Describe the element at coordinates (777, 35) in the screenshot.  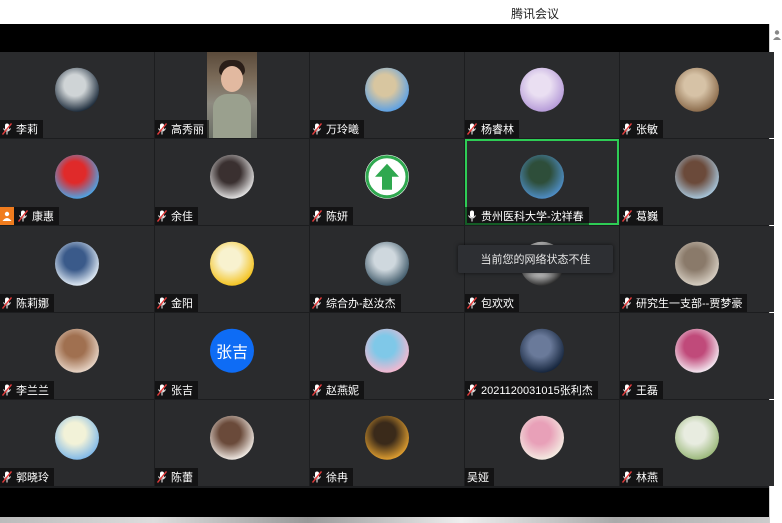
I see `person-icon` at that location.